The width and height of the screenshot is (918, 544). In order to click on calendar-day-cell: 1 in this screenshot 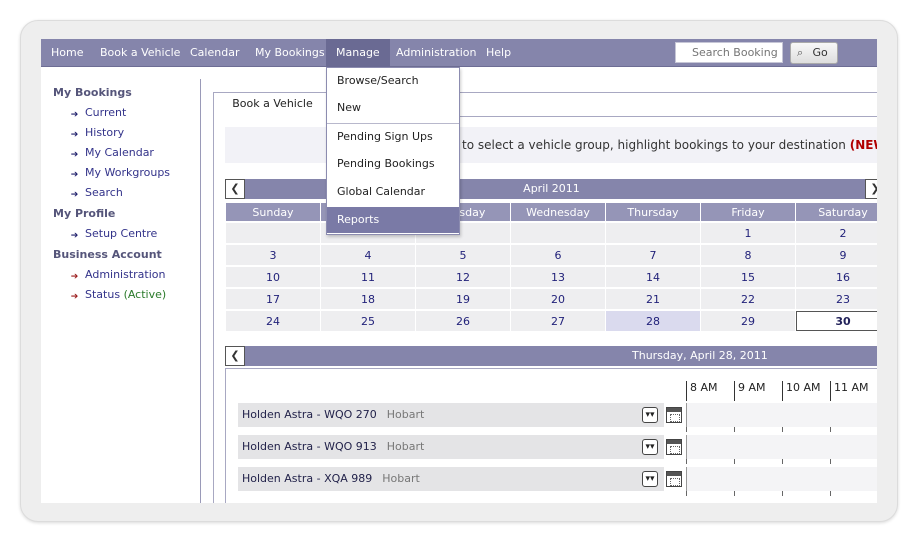, I will do `click(748, 233)`.